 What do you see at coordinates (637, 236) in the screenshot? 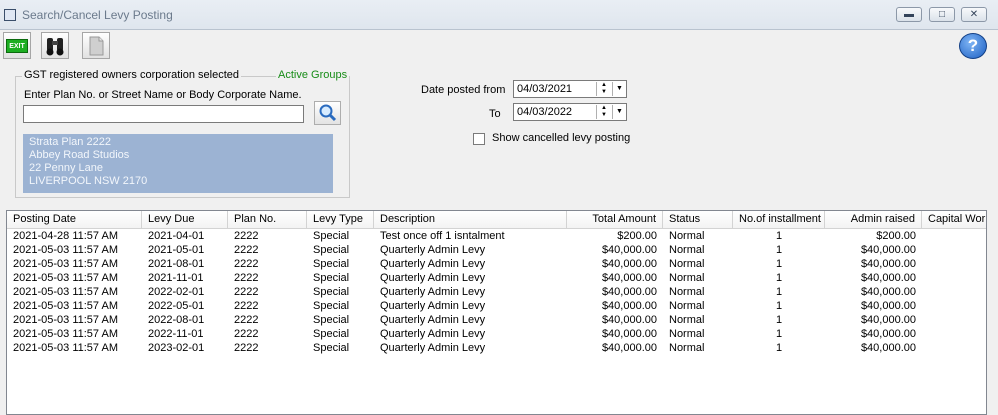
I see `total-amount-cell: $200.00` at bounding box center [637, 236].